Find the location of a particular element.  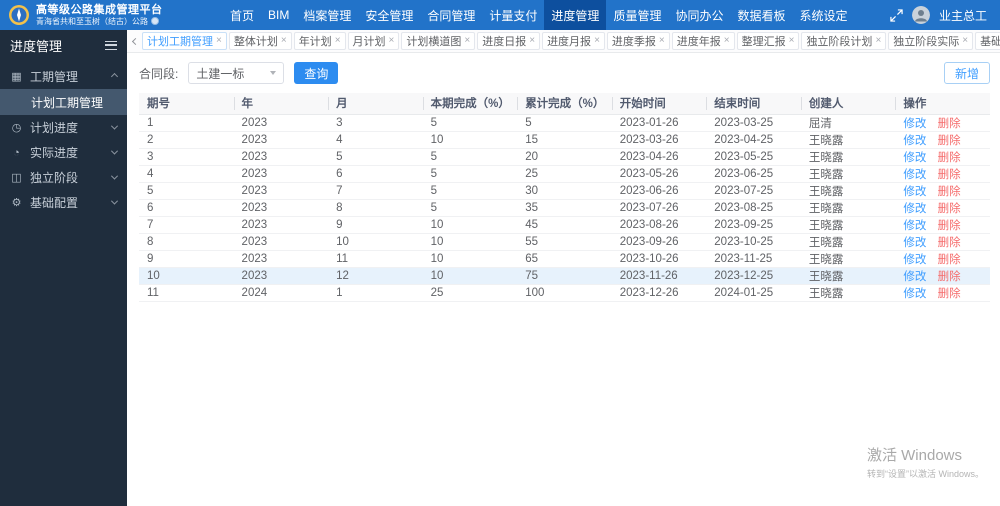

top-nav-item: 首页 is located at coordinates (242, 15).